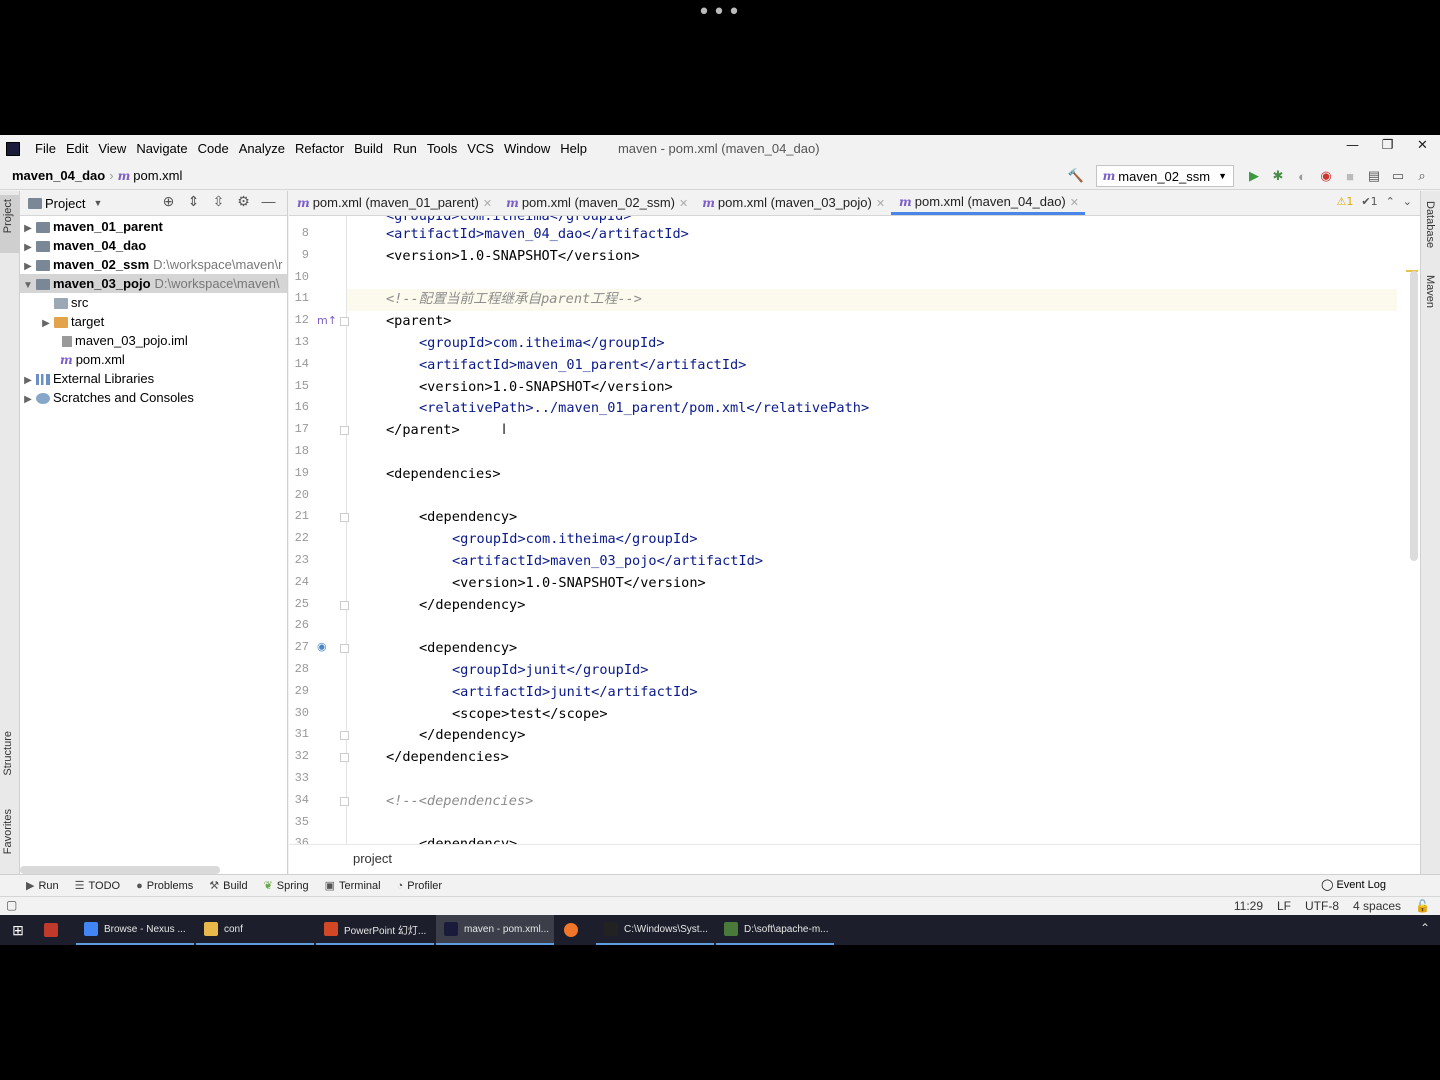  I want to click on search-icon: ⌕, so click(1422, 176).